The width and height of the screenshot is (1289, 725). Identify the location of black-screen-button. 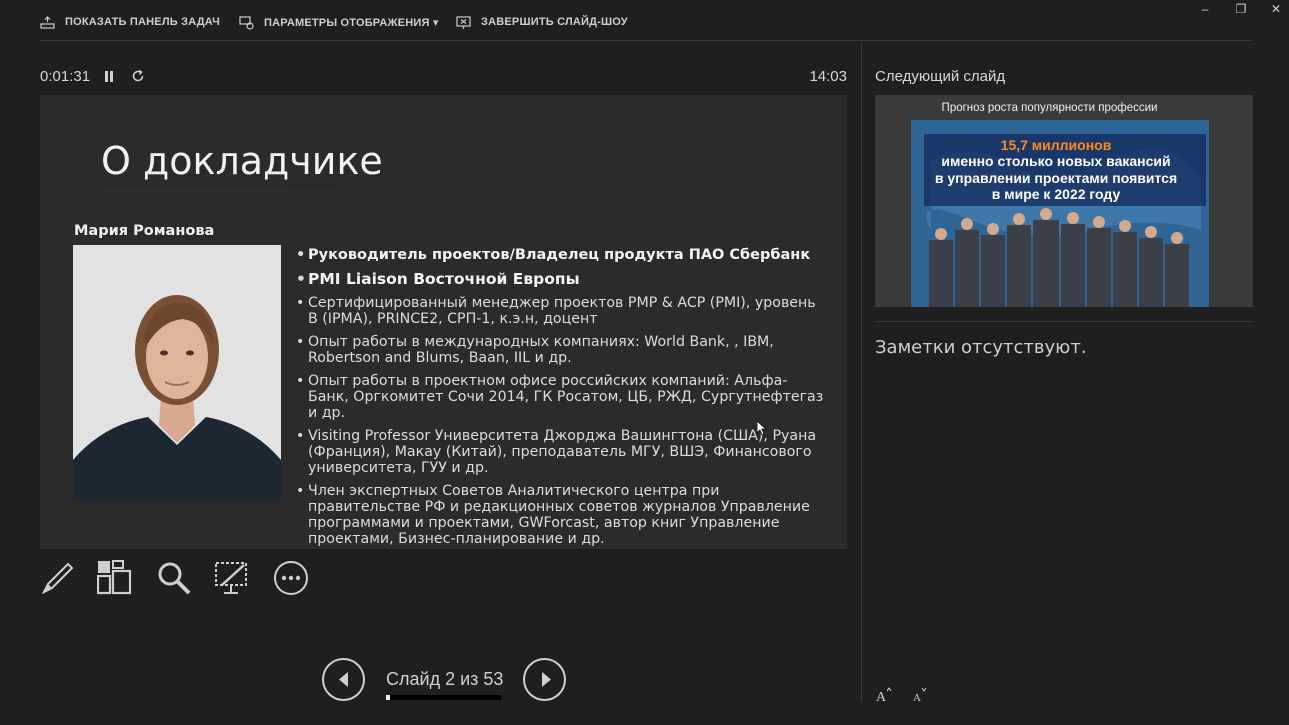
(232, 578).